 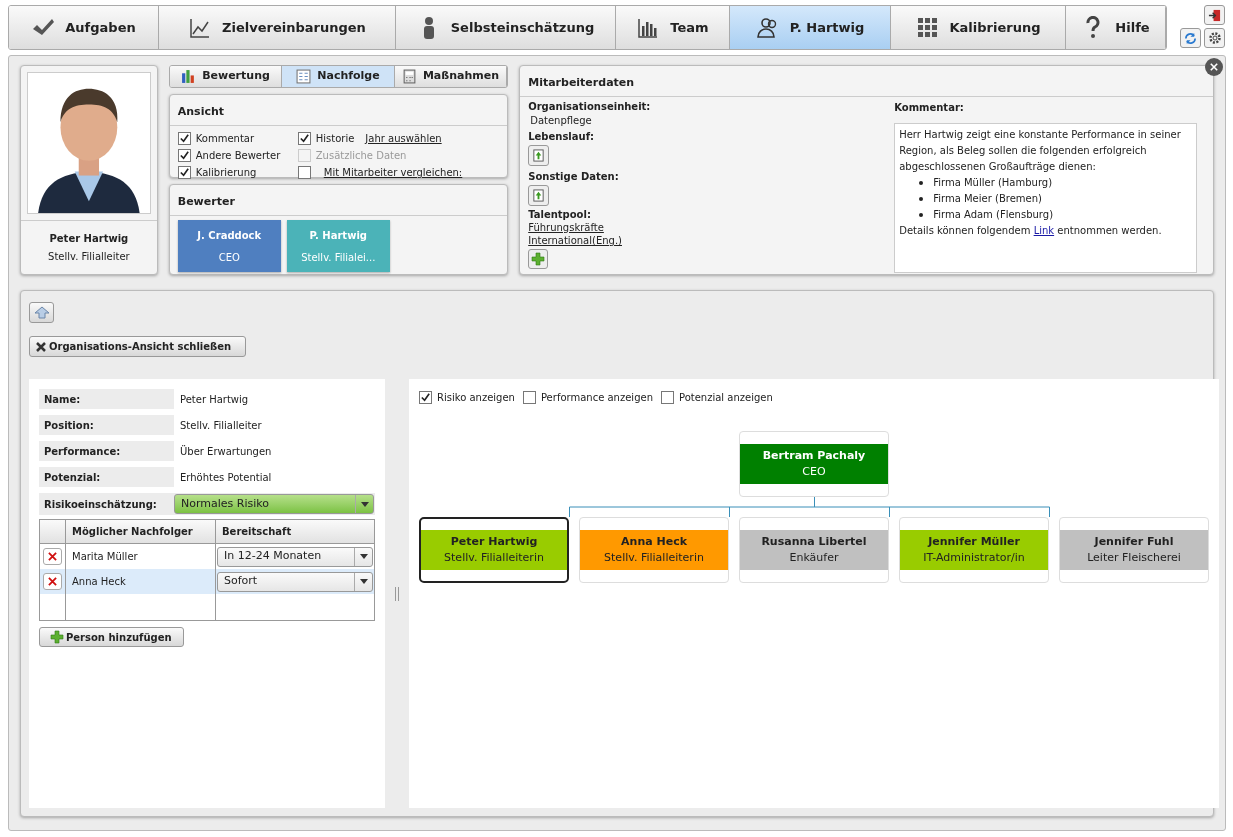 I want to click on nav-tab: Aufgaben, so click(x=84, y=27).